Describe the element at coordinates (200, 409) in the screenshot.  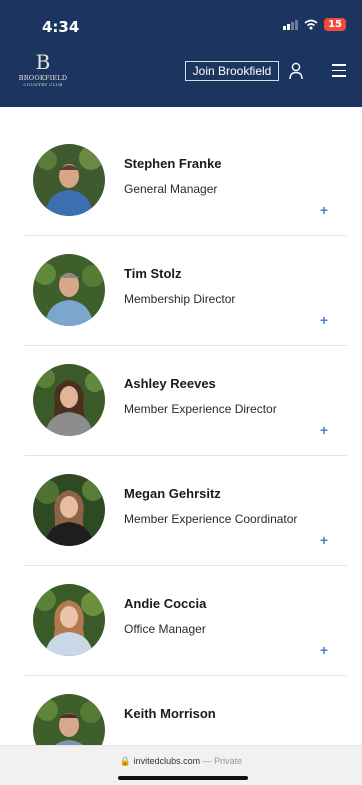
I see `staff-role: Member Experience Director` at that location.